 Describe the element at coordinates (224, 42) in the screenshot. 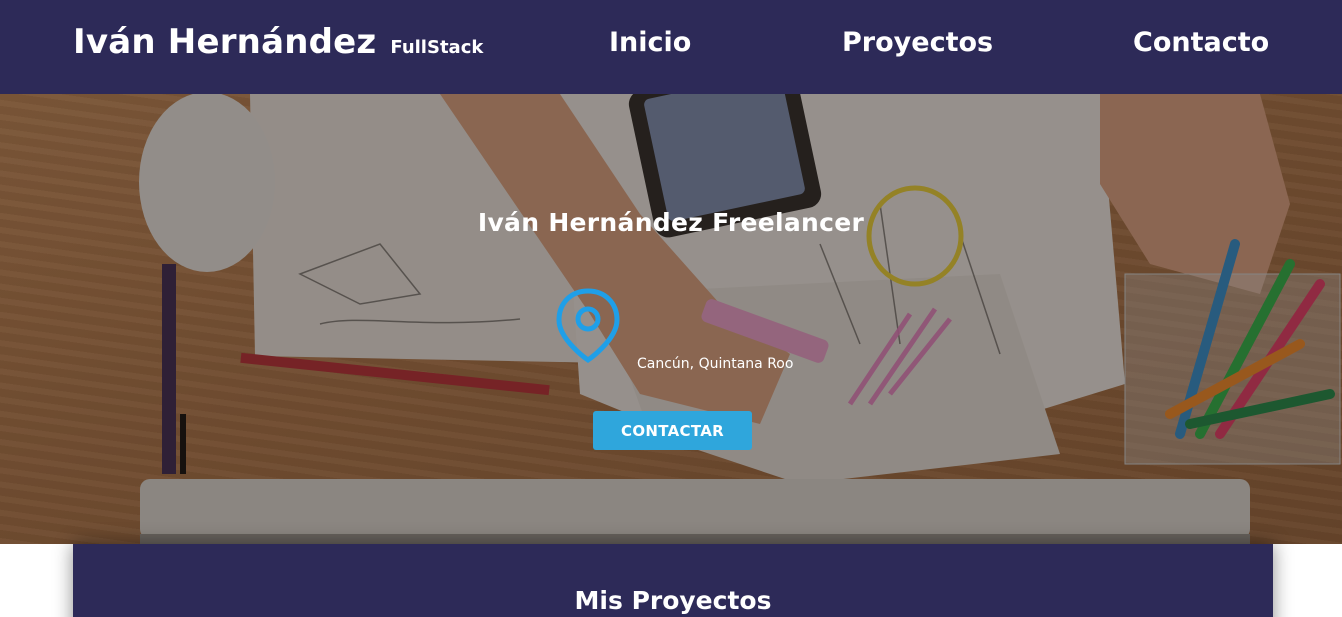

I see `brand-name: Iván Hernández` at that location.